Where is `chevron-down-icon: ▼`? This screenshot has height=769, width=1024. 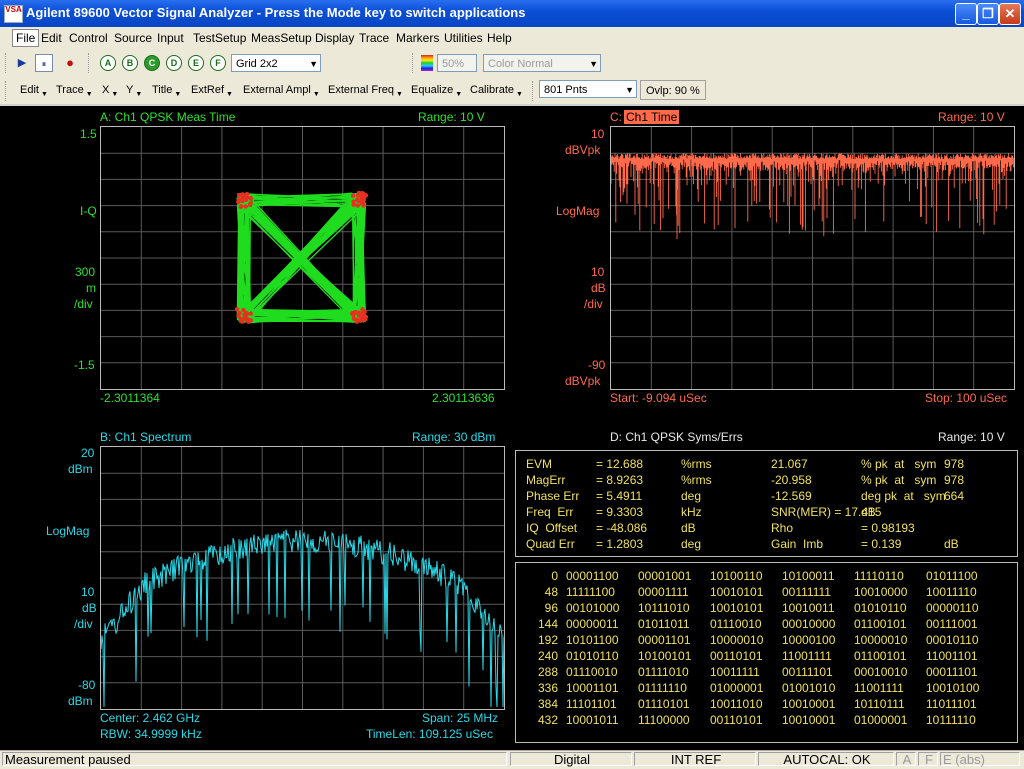 chevron-down-icon: ▼ is located at coordinates (313, 64).